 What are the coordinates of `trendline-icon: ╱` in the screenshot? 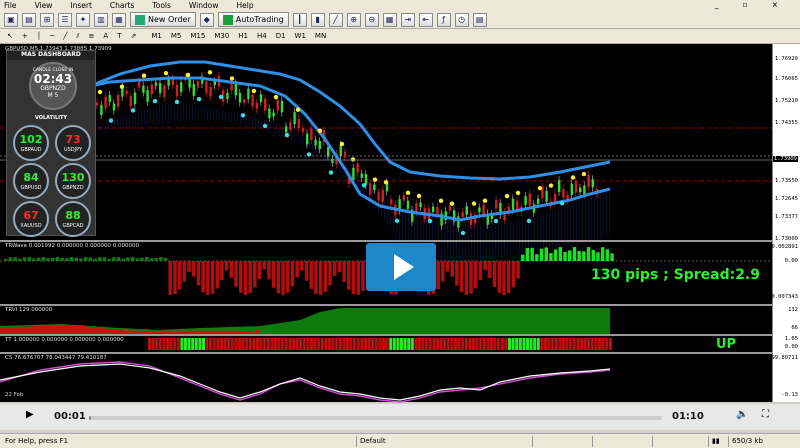 It's located at (65, 36).